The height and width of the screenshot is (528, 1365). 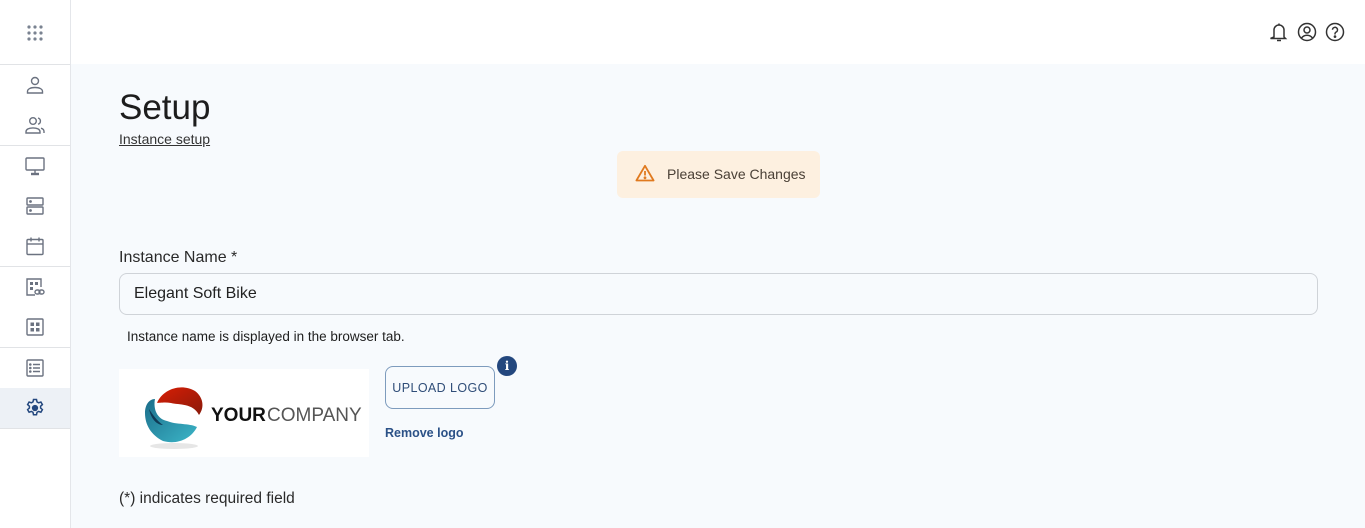 What do you see at coordinates (440, 387) in the screenshot?
I see `upload-logo-button: UPLOAD LOGO` at bounding box center [440, 387].